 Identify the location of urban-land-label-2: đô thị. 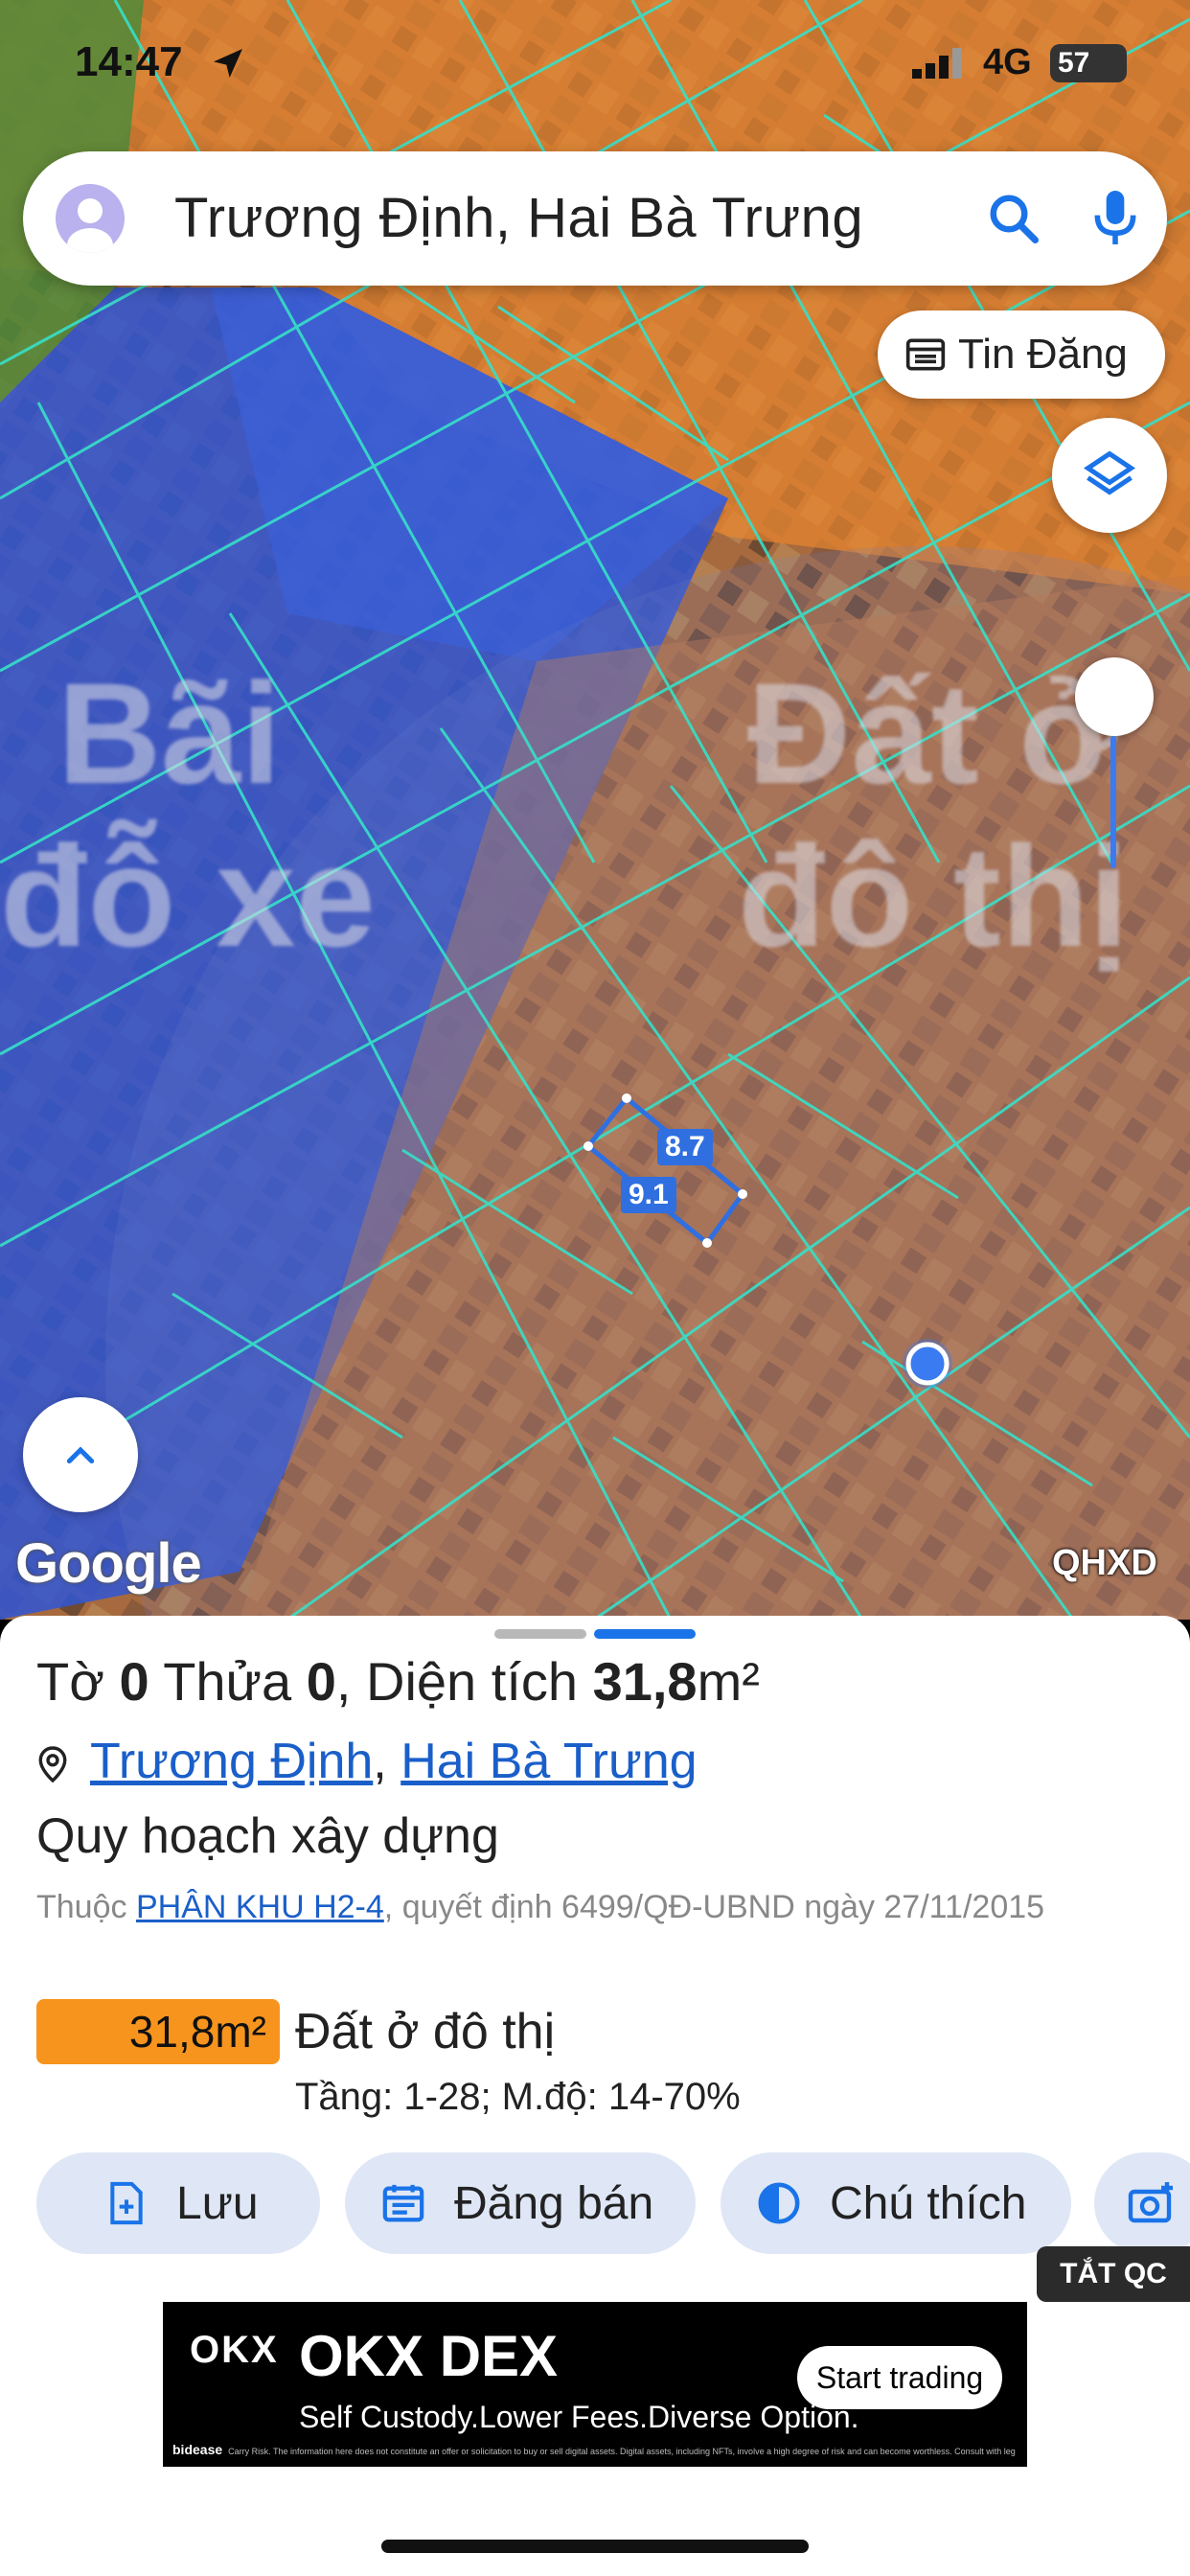
(934, 897).